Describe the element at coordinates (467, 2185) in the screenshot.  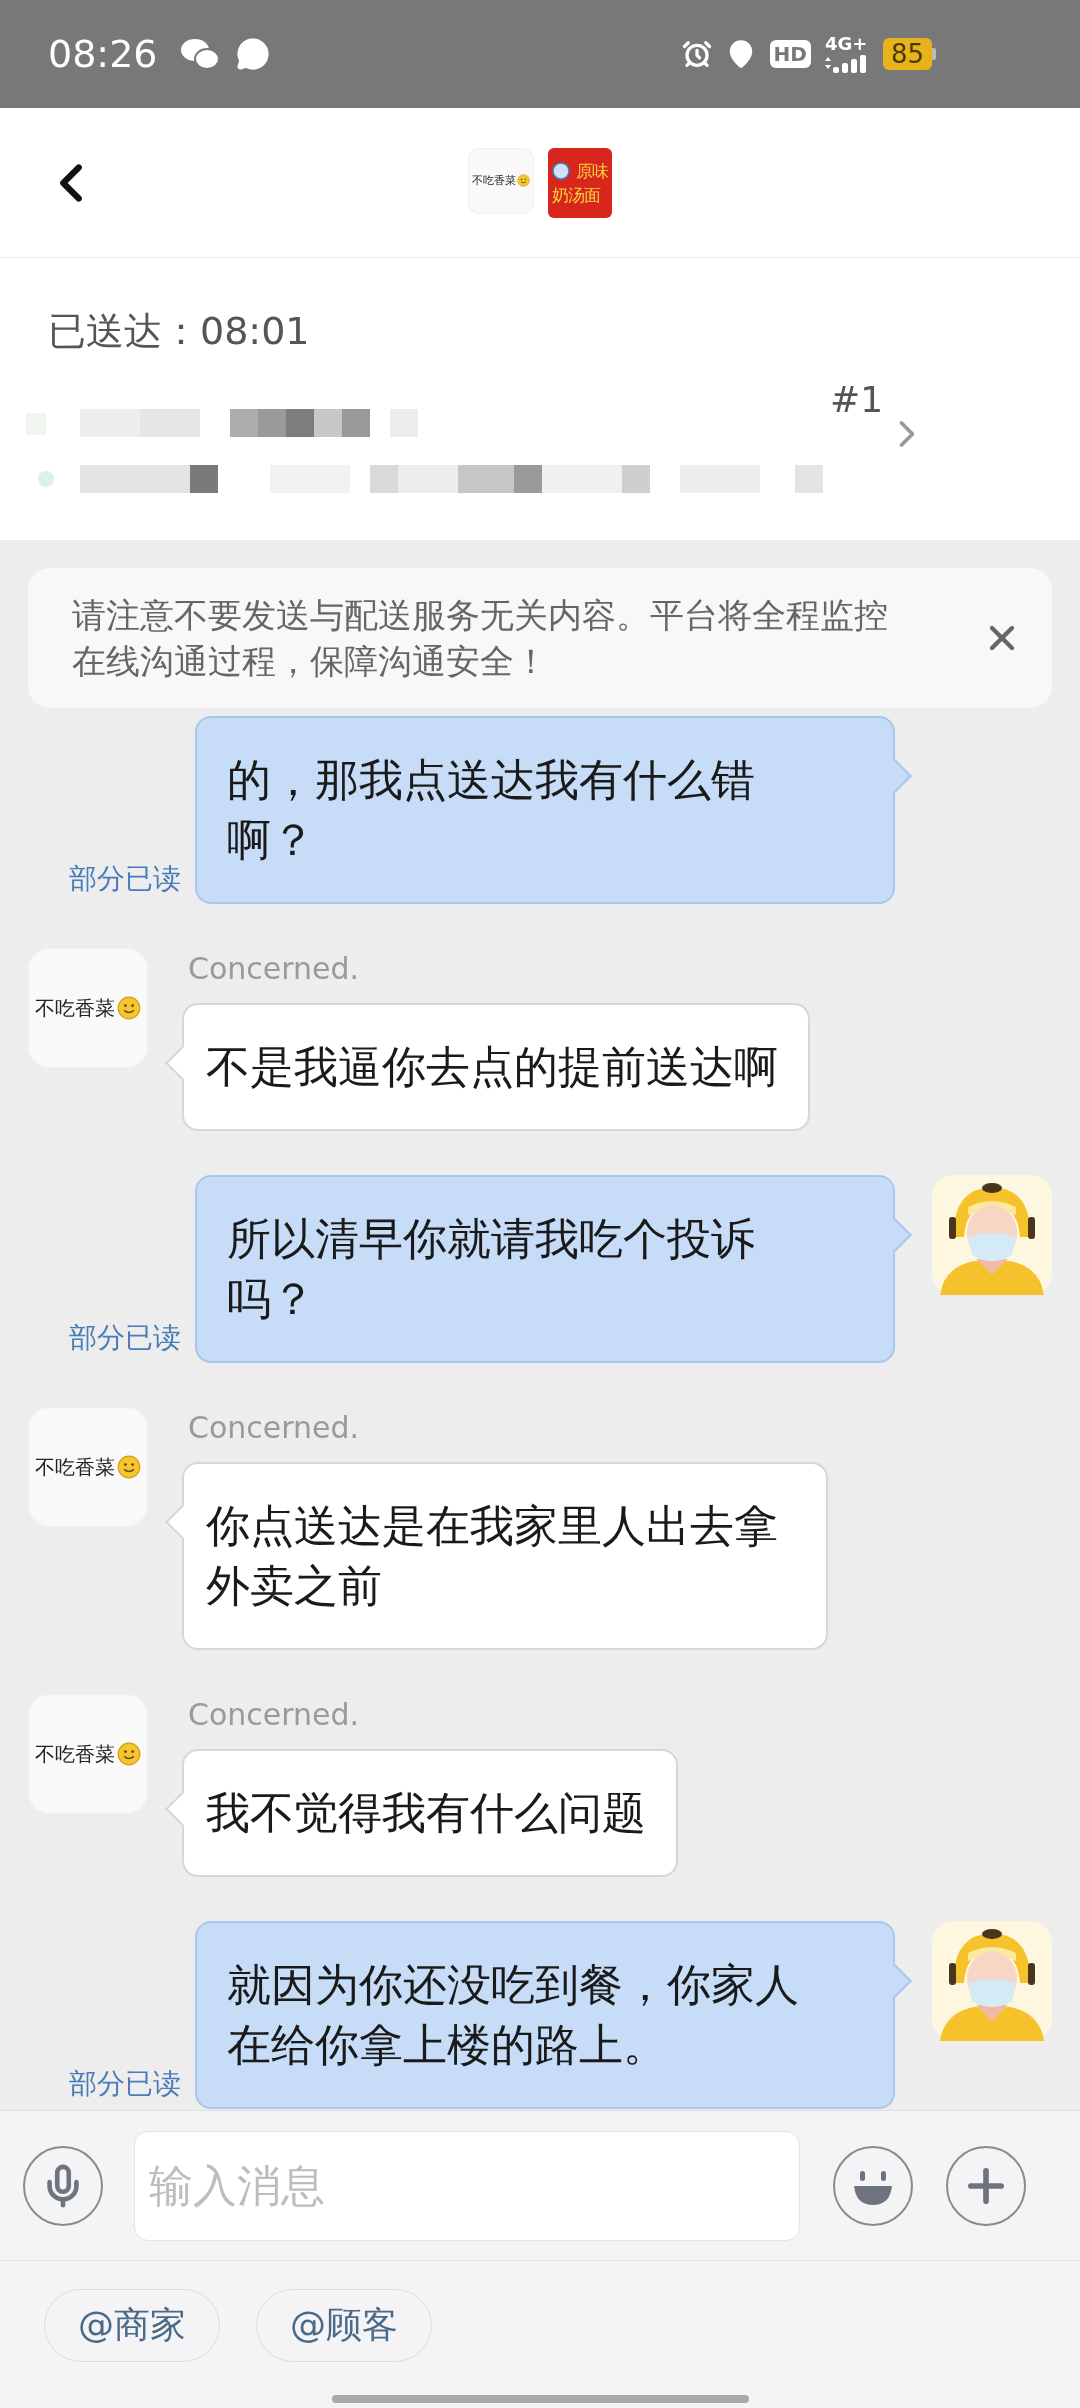
I see `message-input: 输入消息` at that location.